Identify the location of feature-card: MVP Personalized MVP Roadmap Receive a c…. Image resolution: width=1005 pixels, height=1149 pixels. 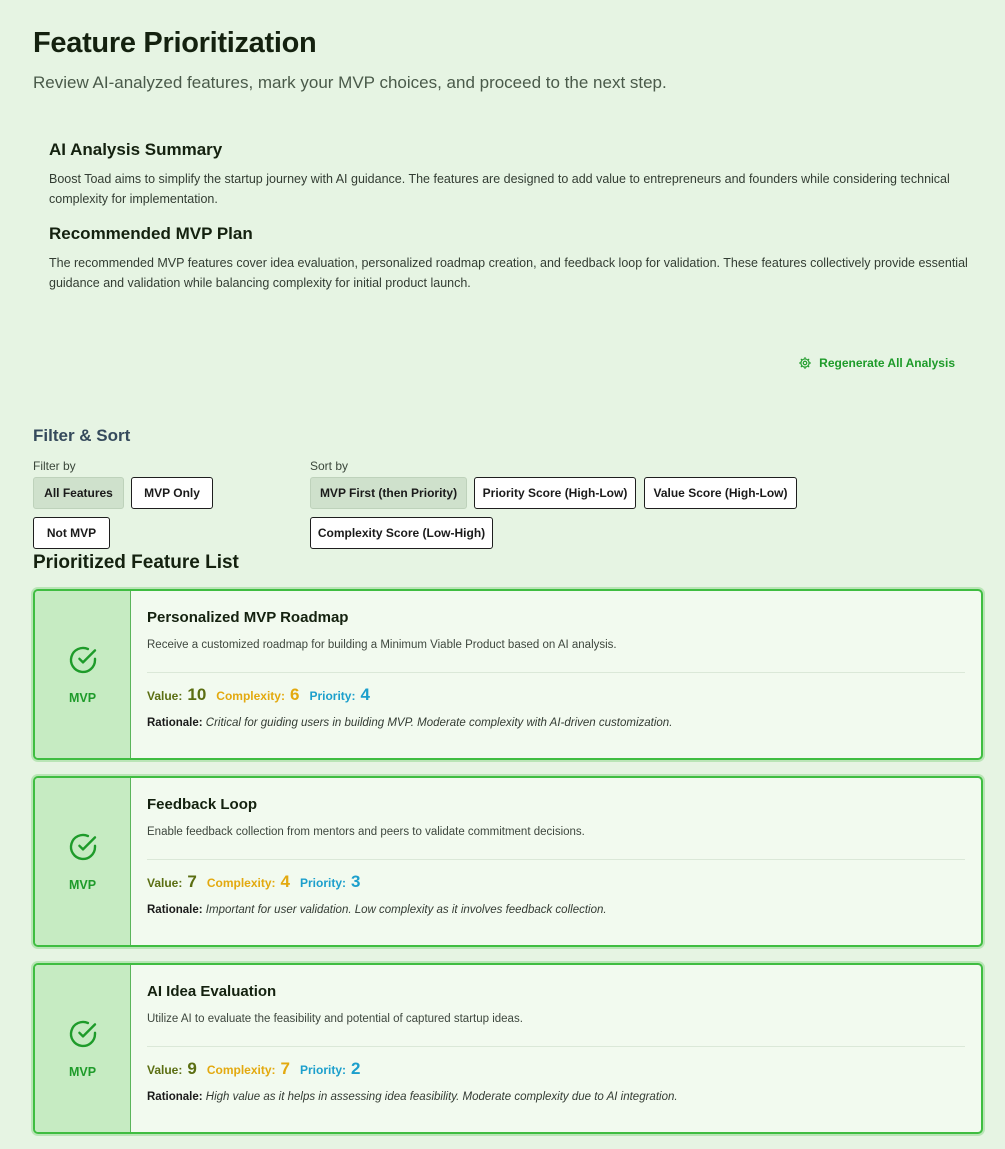
(508, 674).